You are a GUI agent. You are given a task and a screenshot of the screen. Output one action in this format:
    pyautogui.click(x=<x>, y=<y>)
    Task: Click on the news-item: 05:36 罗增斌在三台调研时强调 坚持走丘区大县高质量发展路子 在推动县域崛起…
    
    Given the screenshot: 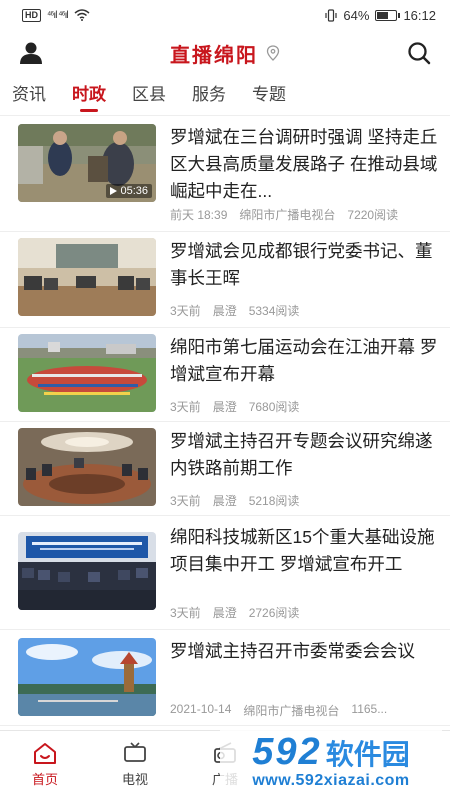 What is the action you would take?
    pyautogui.click(x=225, y=175)
    